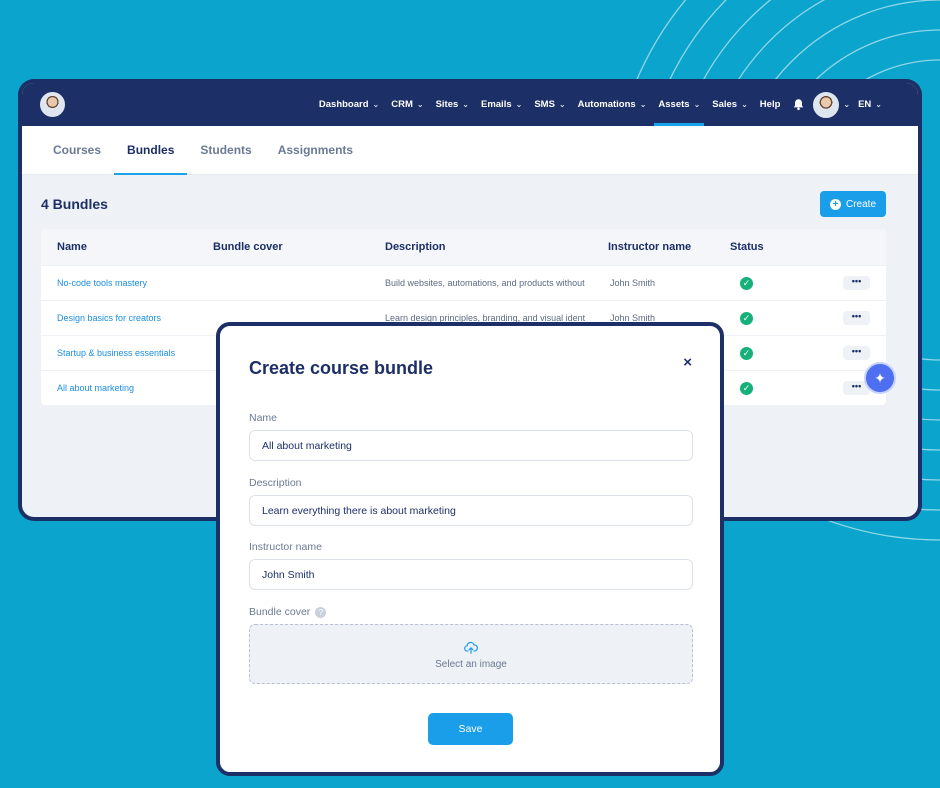 The width and height of the screenshot is (940, 788). What do you see at coordinates (127, 247) in the screenshot?
I see `header-name: Name` at bounding box center [127, 247].